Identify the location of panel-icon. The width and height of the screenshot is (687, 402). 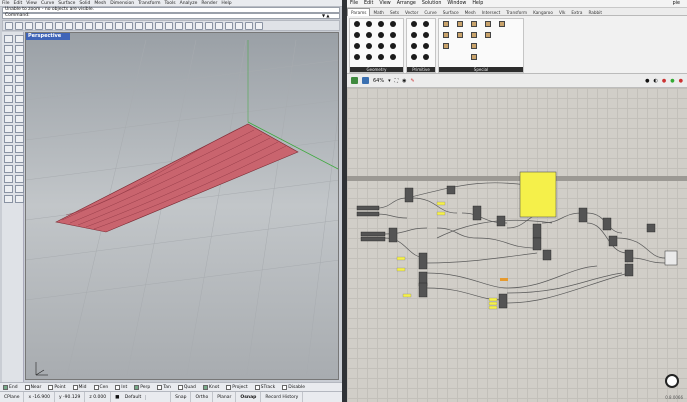
(446, 35).